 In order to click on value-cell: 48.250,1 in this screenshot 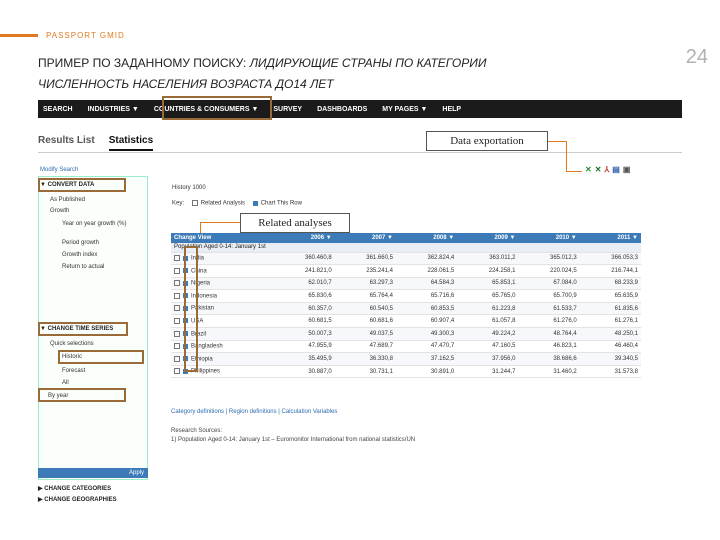, I will do `click(610, 334)`.